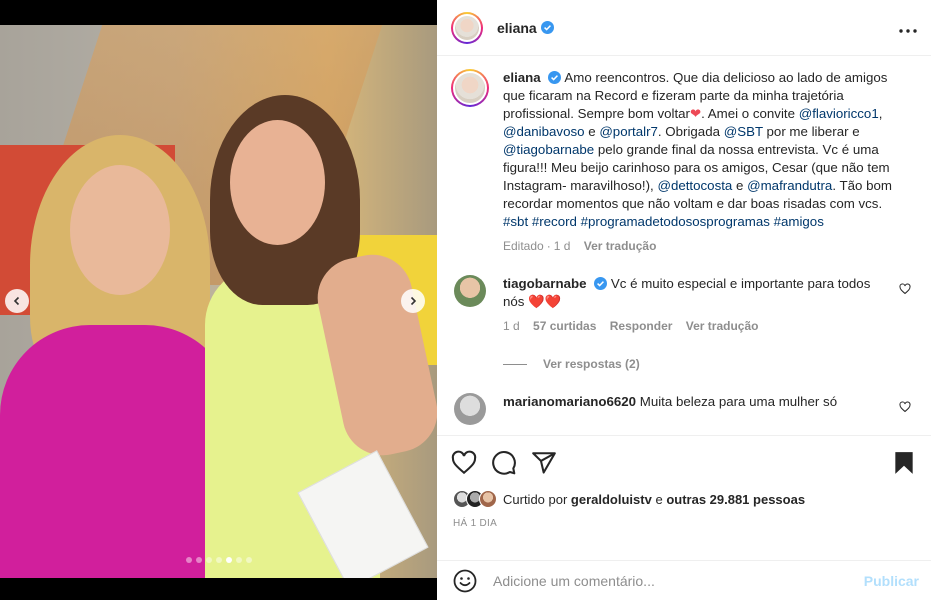 The image size is (931, 600). What do you see at coordinates (690, 131) in the screenshot?
I see `caption-segment: . Obrigada` at bounding box center [690, 131].